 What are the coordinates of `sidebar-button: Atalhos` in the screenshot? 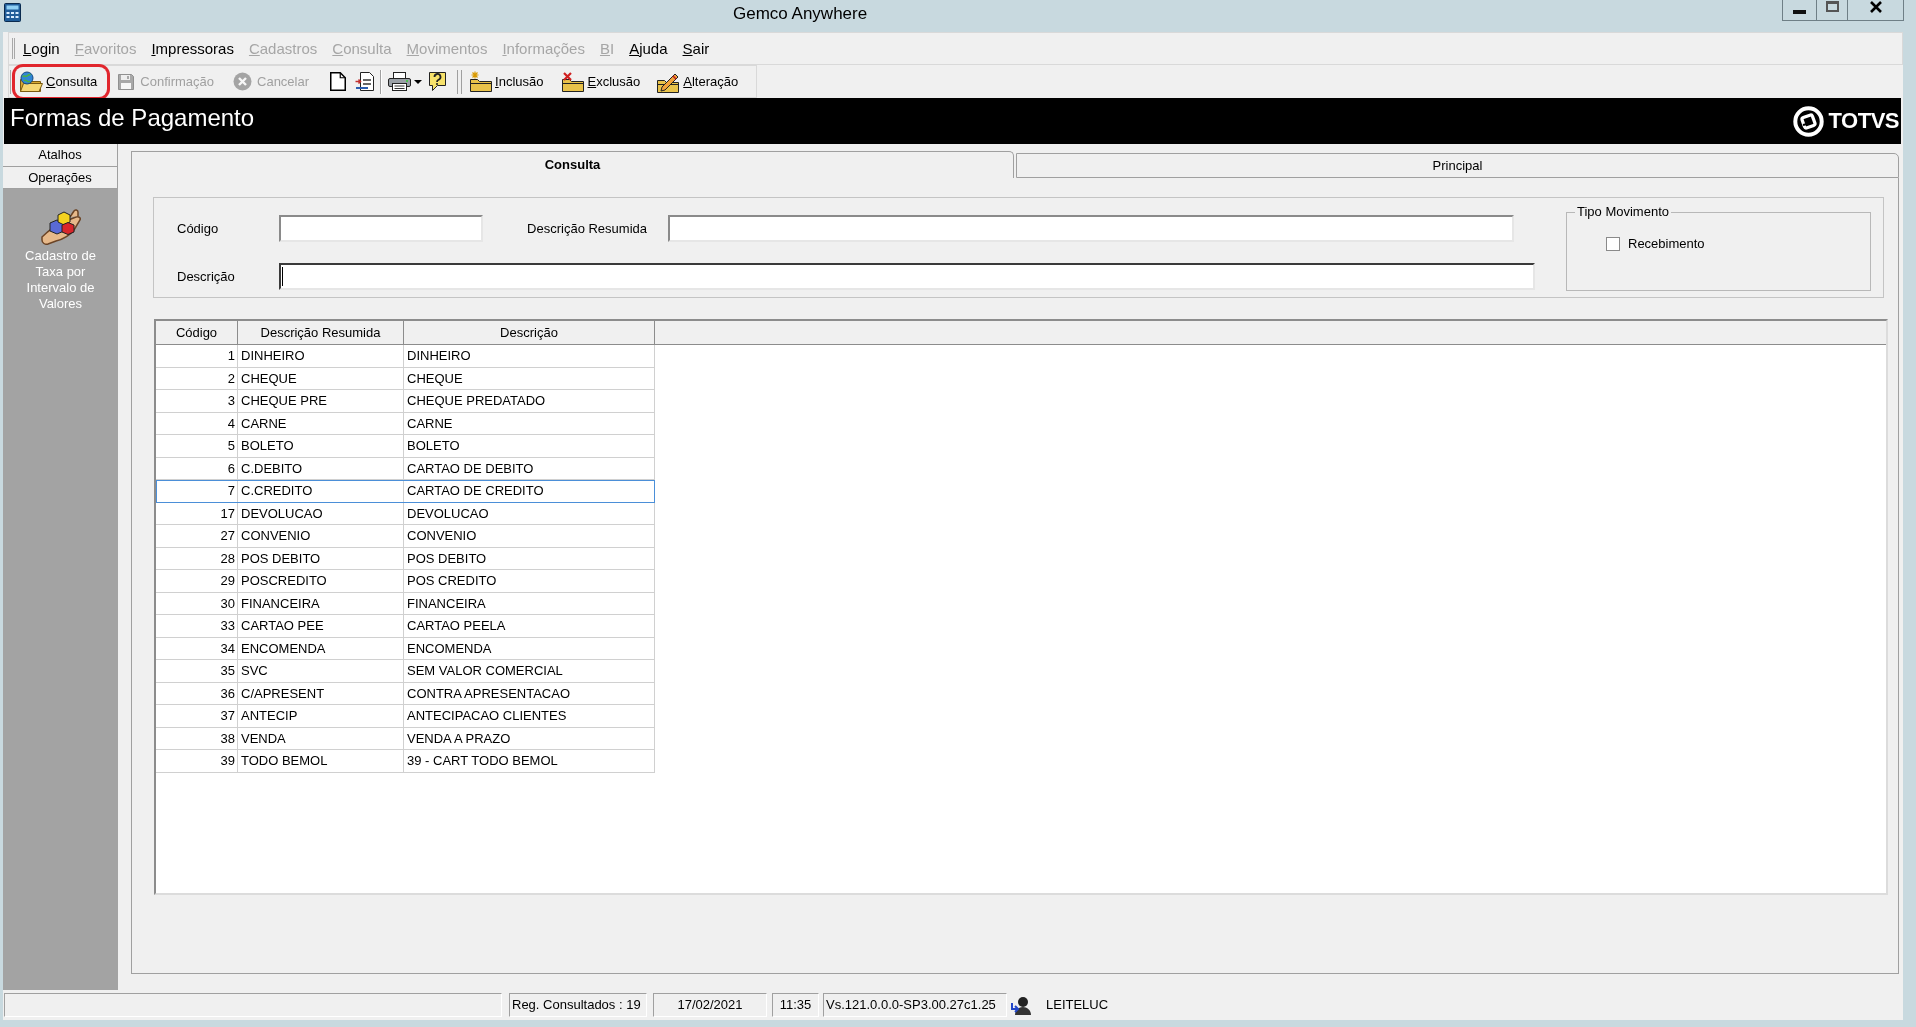 It's located at (60, 155).